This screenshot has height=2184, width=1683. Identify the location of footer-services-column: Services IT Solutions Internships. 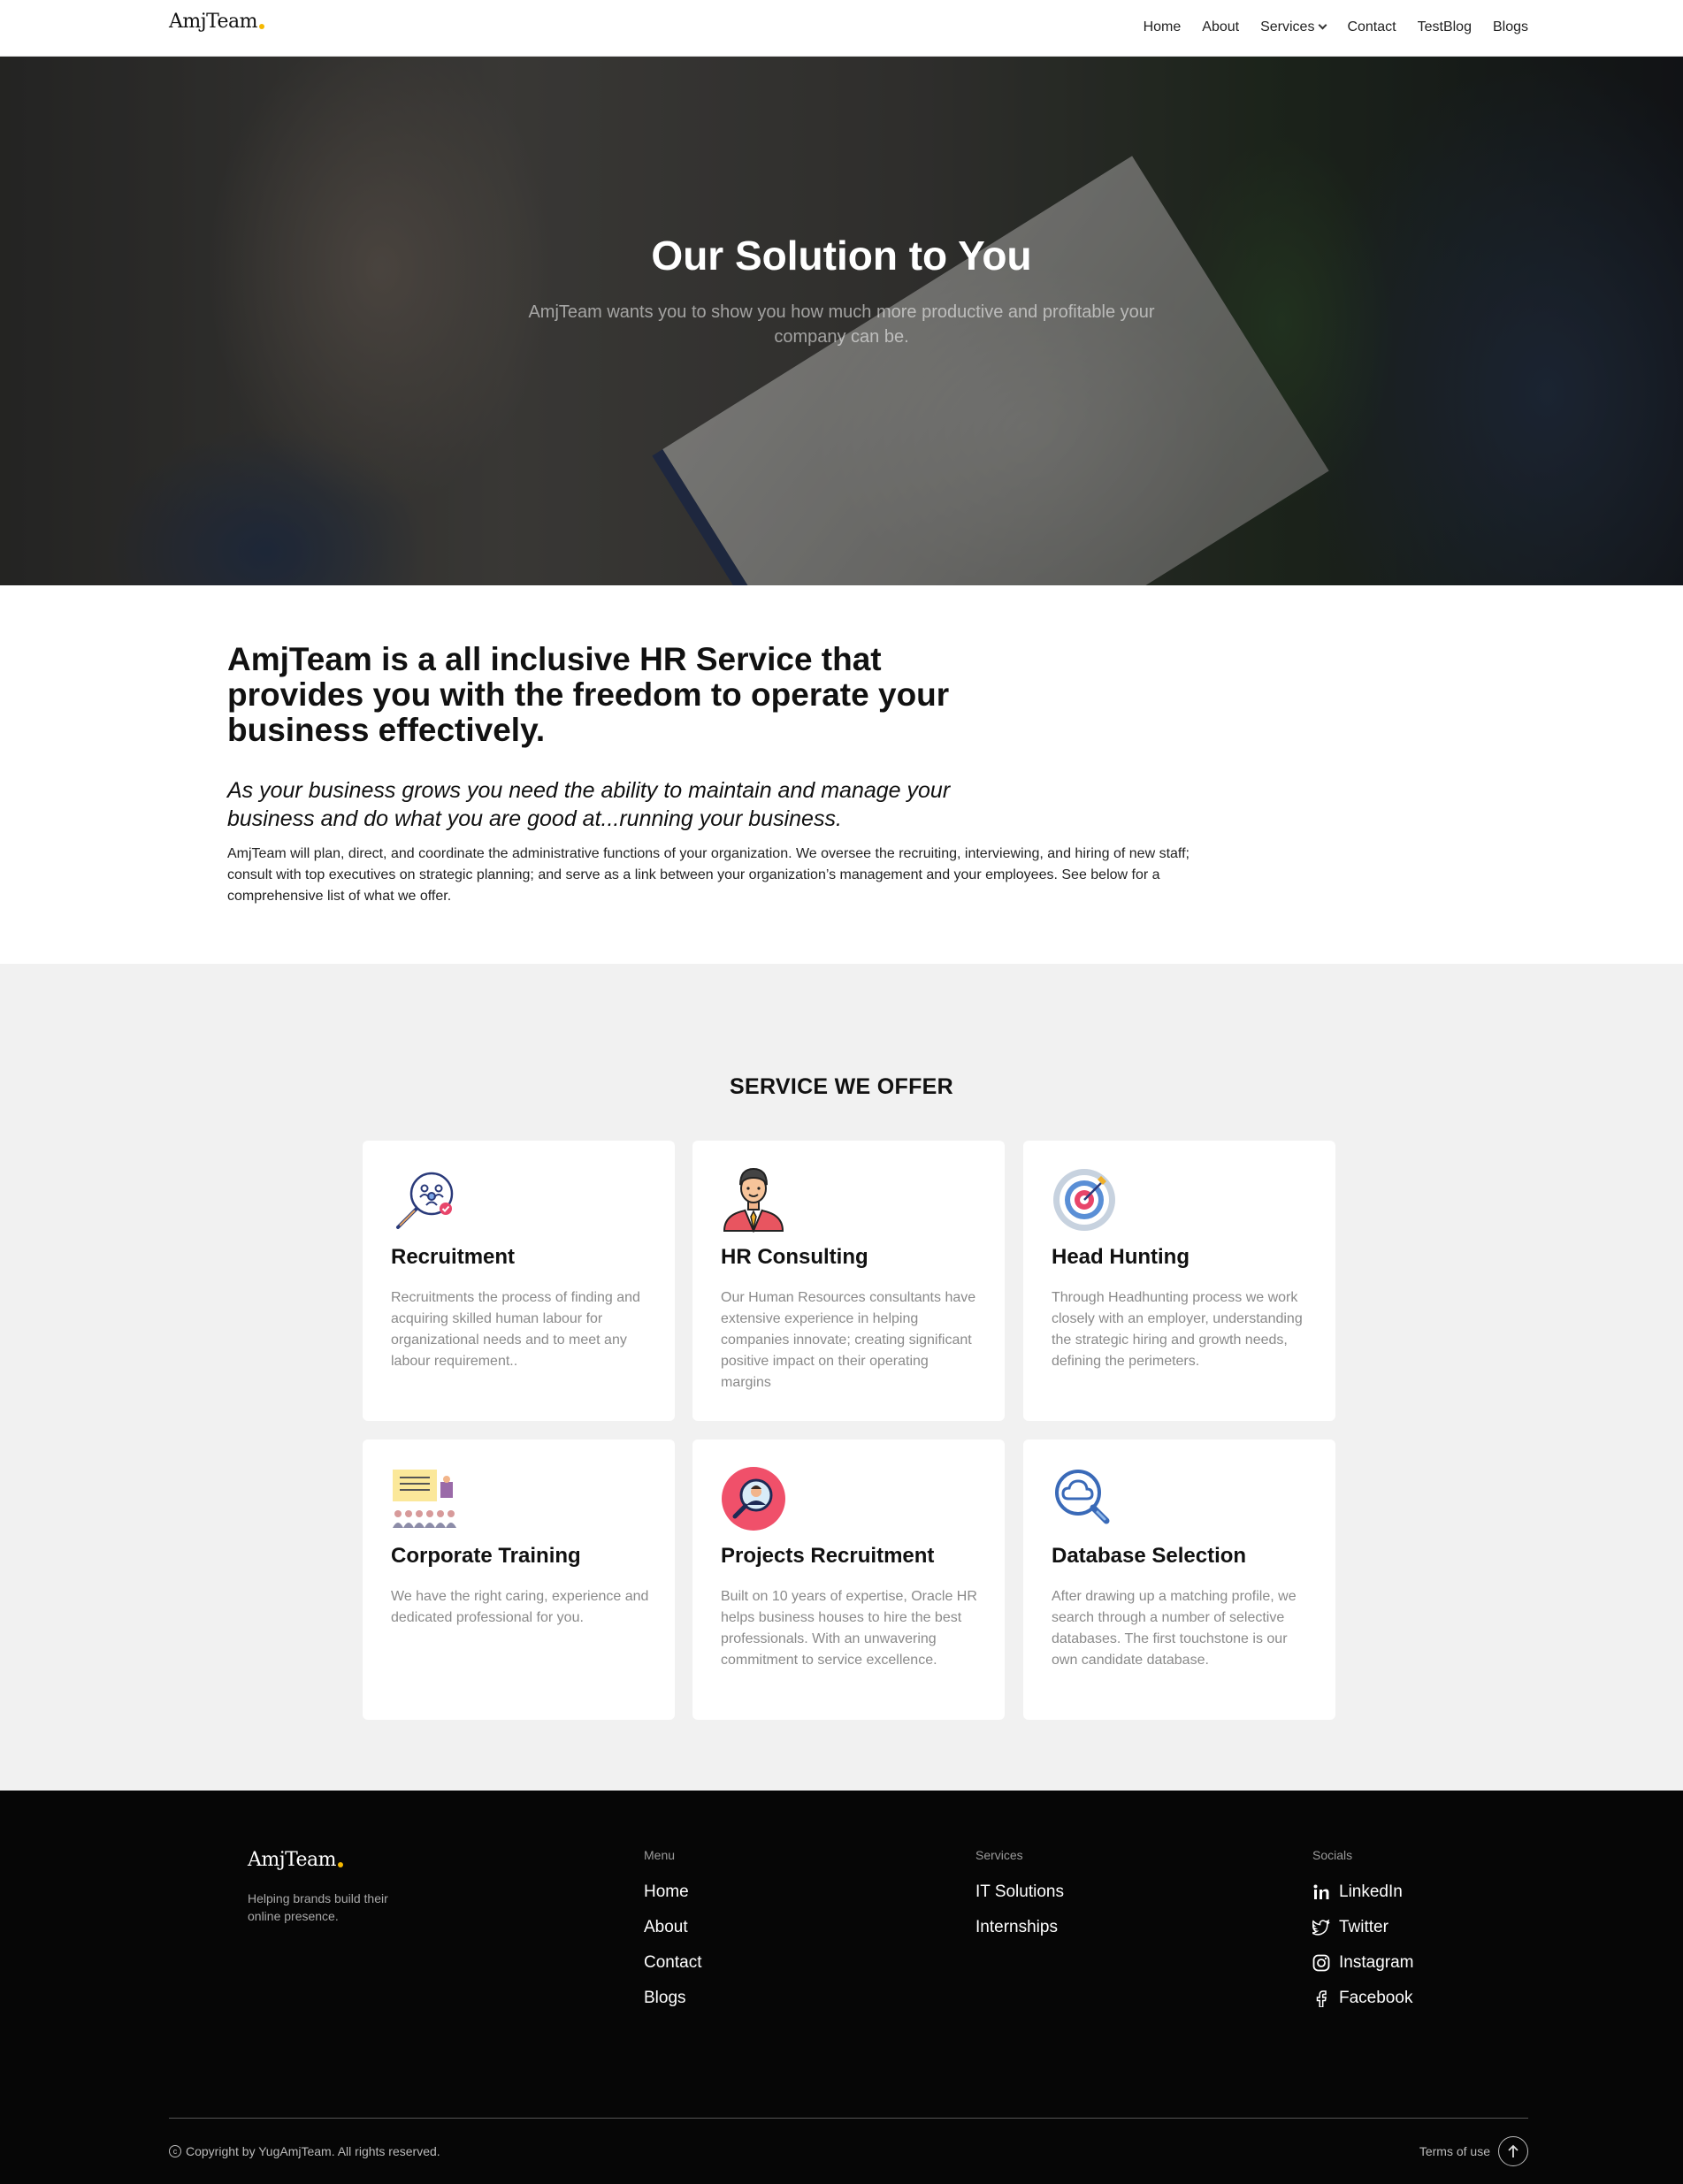
(1019, 1896).